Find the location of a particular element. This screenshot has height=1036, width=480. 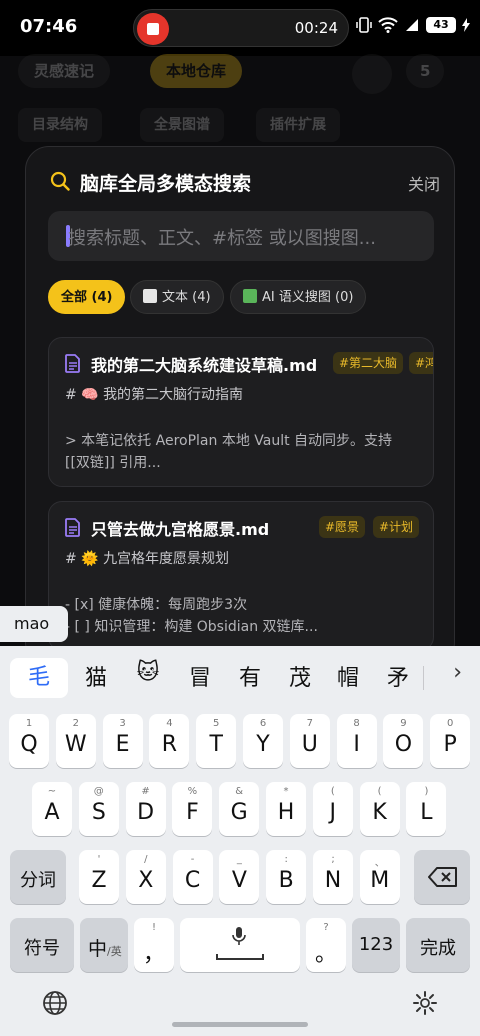

key-label: C is located at coordinates (192, 880).